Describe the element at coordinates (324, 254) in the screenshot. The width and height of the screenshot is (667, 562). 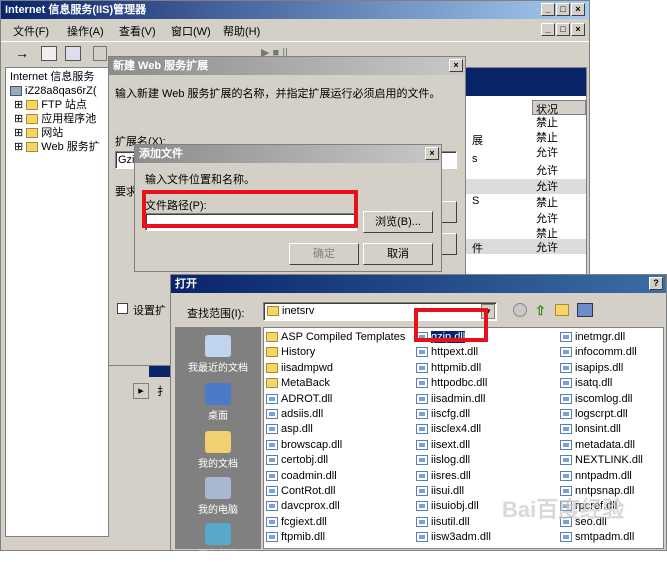
I see `ok-button: 确定` at that location.